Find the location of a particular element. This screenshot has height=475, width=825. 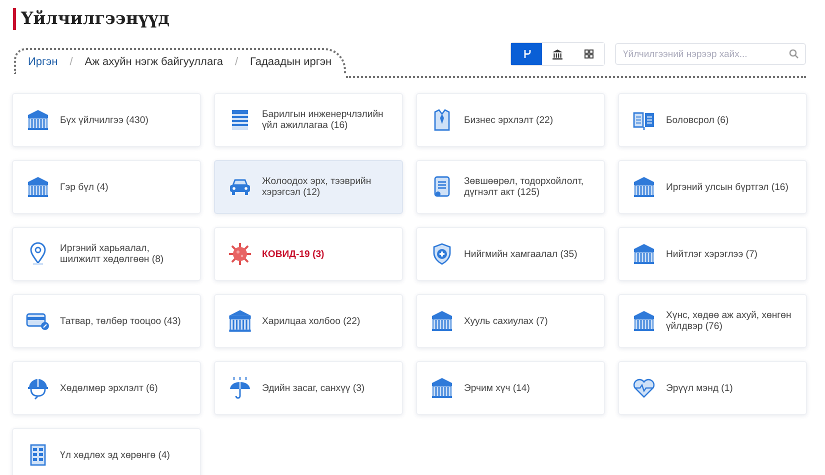

branch-icon is located at coordinates (527, 54).